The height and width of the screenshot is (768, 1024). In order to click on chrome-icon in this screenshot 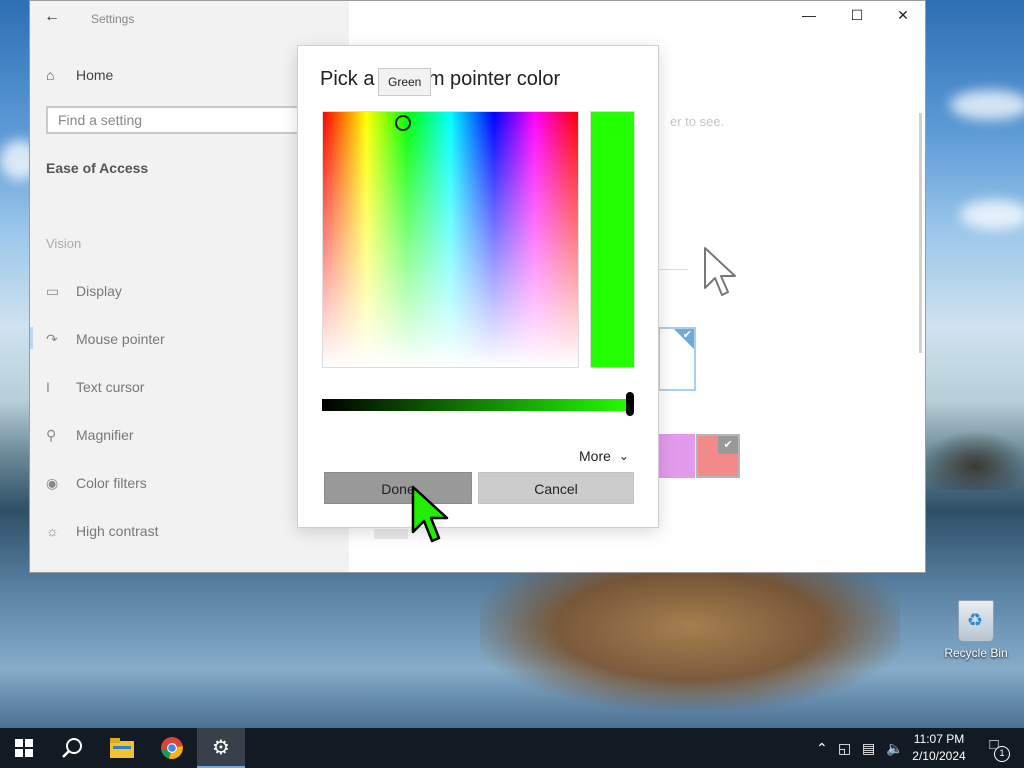, I will do `click(172, 748)`.